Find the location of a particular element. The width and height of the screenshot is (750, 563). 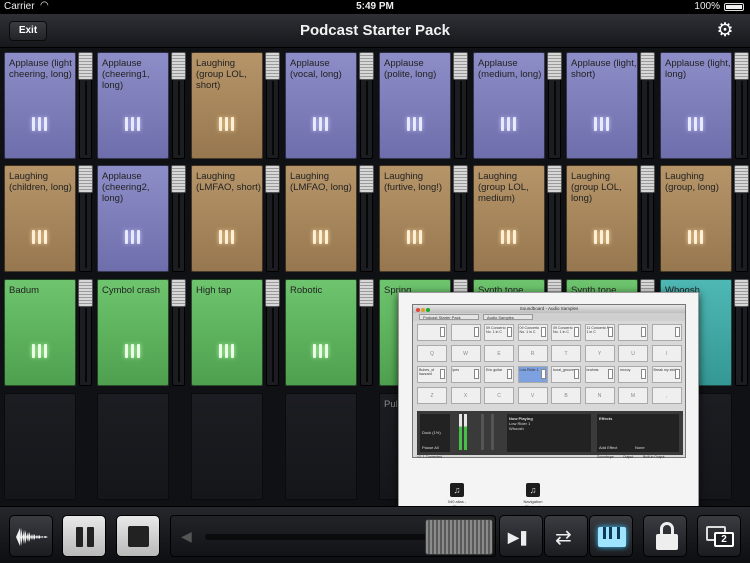

pad-face: Laughing (group LOL, long) is located at coordinates (602, 218).